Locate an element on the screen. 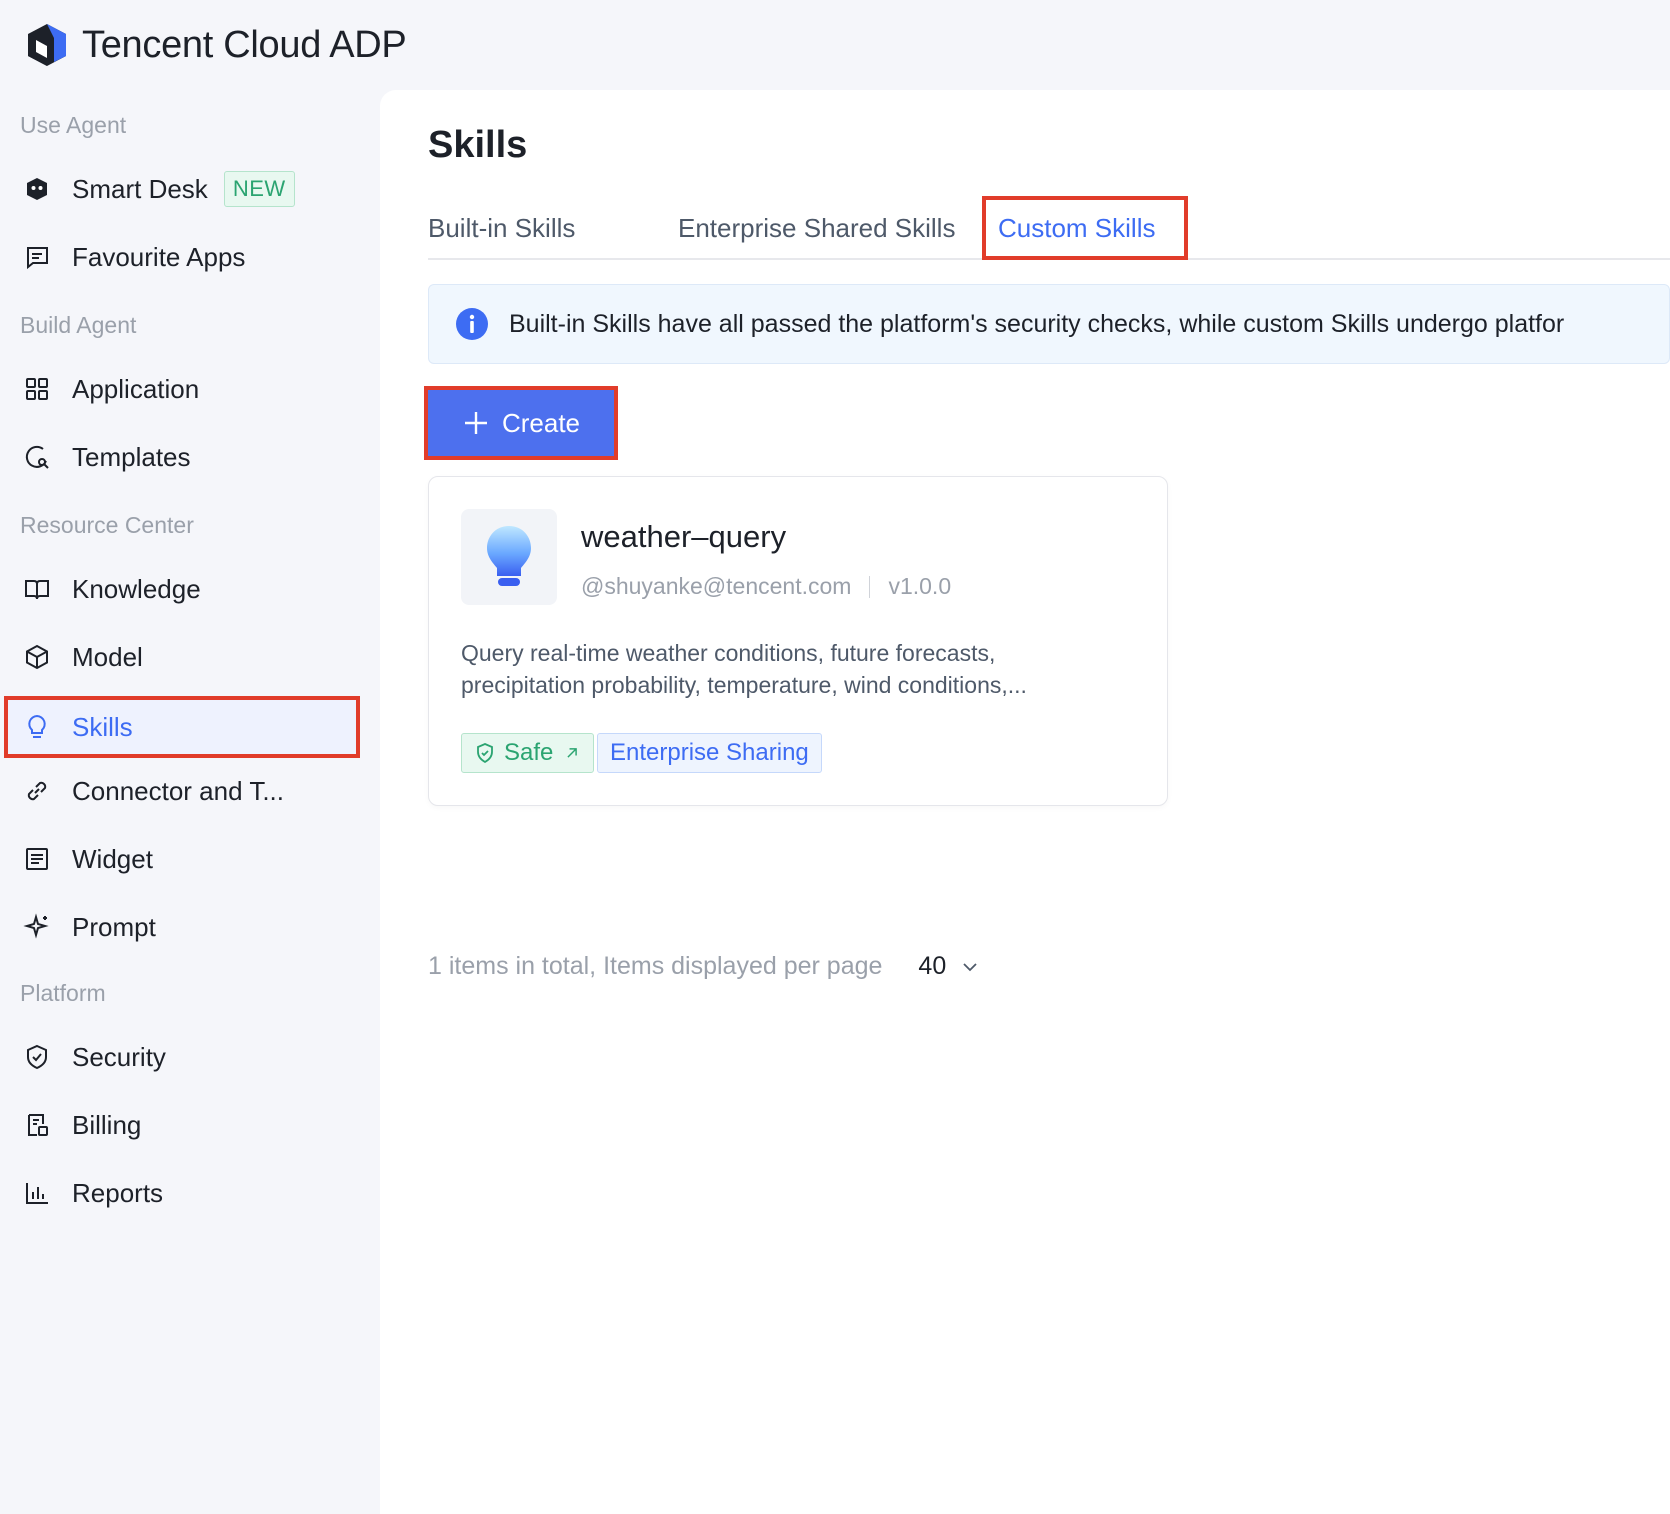 This screenshot has height=1514, width=1670. section-label-use-agent: Use Agent is located at coordinates (73, 125).